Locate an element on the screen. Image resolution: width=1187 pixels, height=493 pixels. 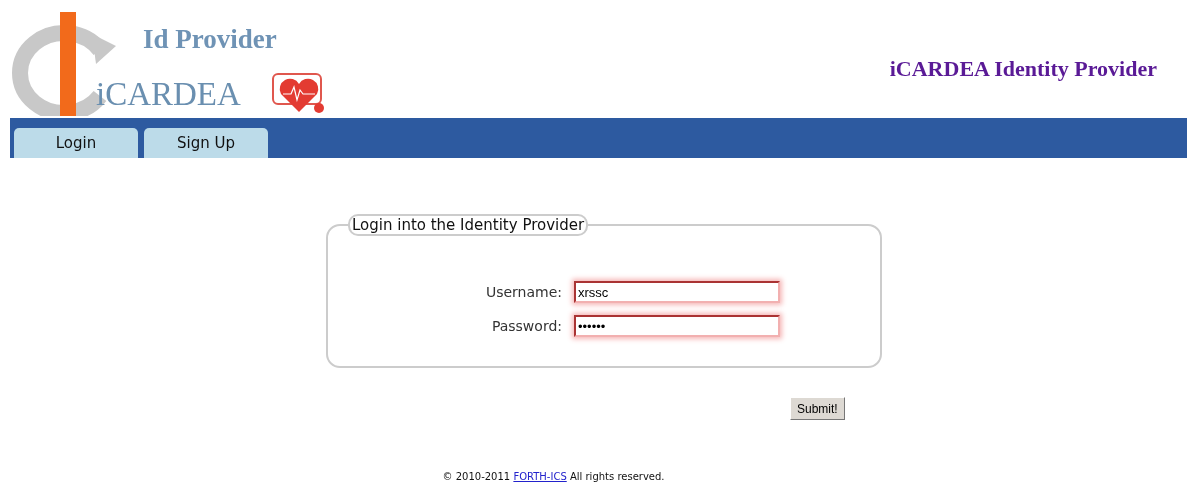
forth-ics-link: FORTH-ICS is located at coordinates (540, 476).